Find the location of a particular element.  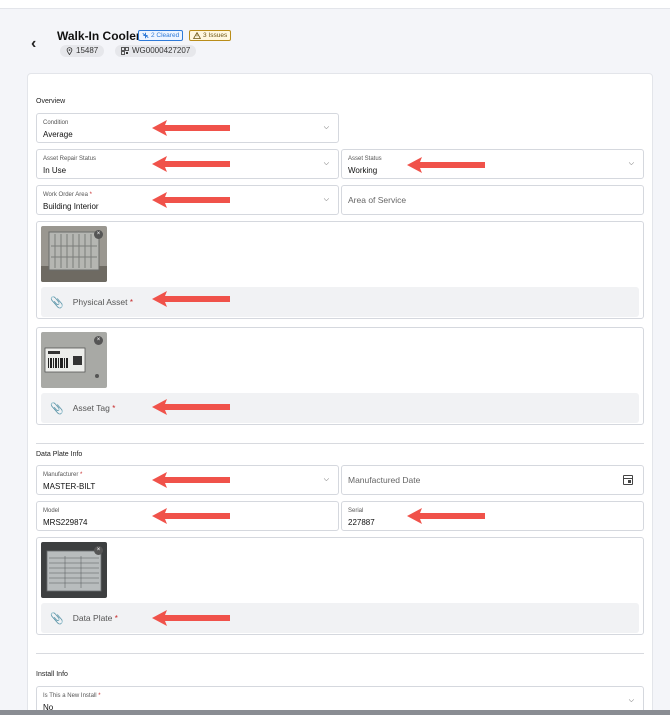

location-pin-icon is located at coordinates (69, 51).